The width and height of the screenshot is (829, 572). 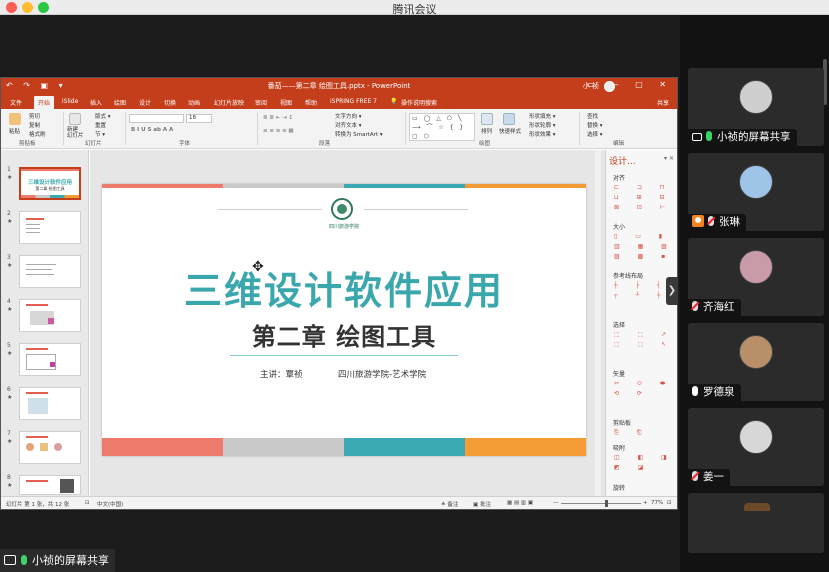 What do you see at coordinates (619, 488) in the screenshot?
I see `section-rotate: 旋转` at bounding box center [619, 488].